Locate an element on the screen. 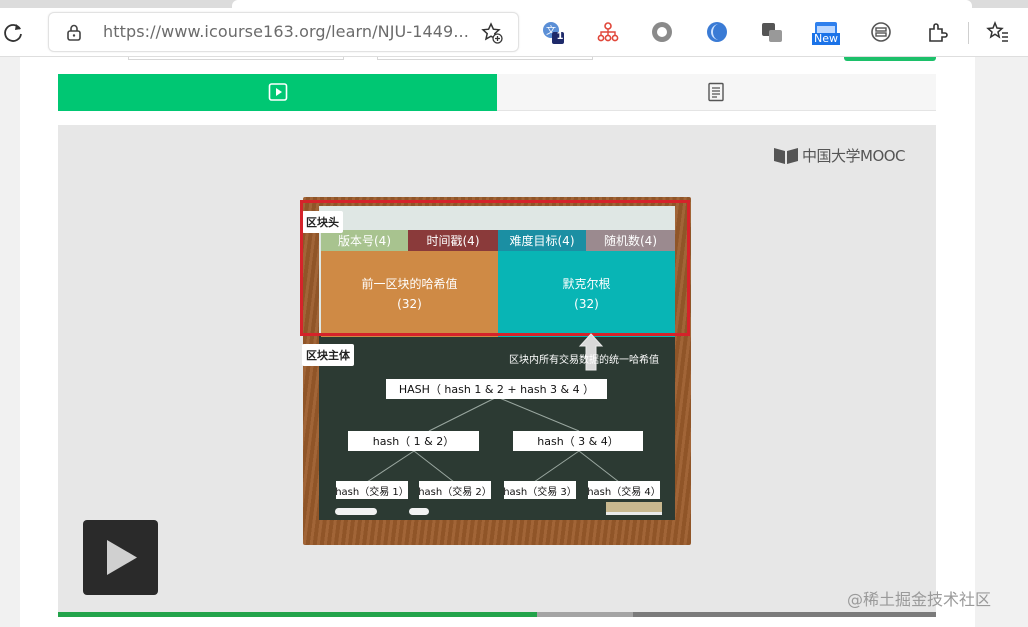  capture-extension-icon is located at coordinates (772, 32).